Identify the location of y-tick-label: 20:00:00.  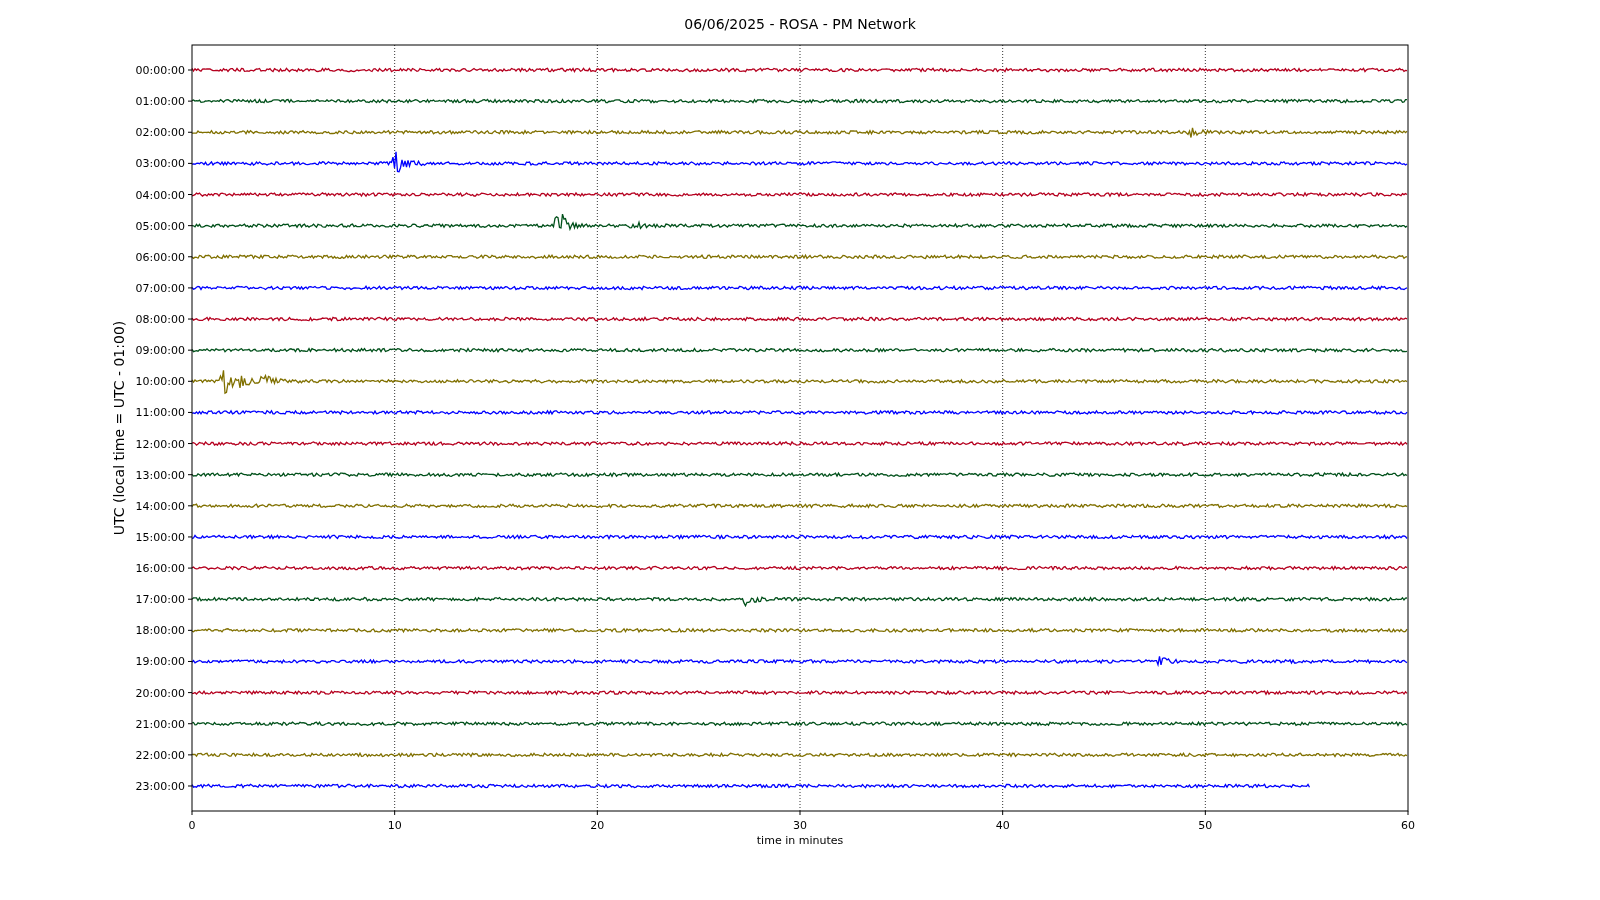
(160, 693).